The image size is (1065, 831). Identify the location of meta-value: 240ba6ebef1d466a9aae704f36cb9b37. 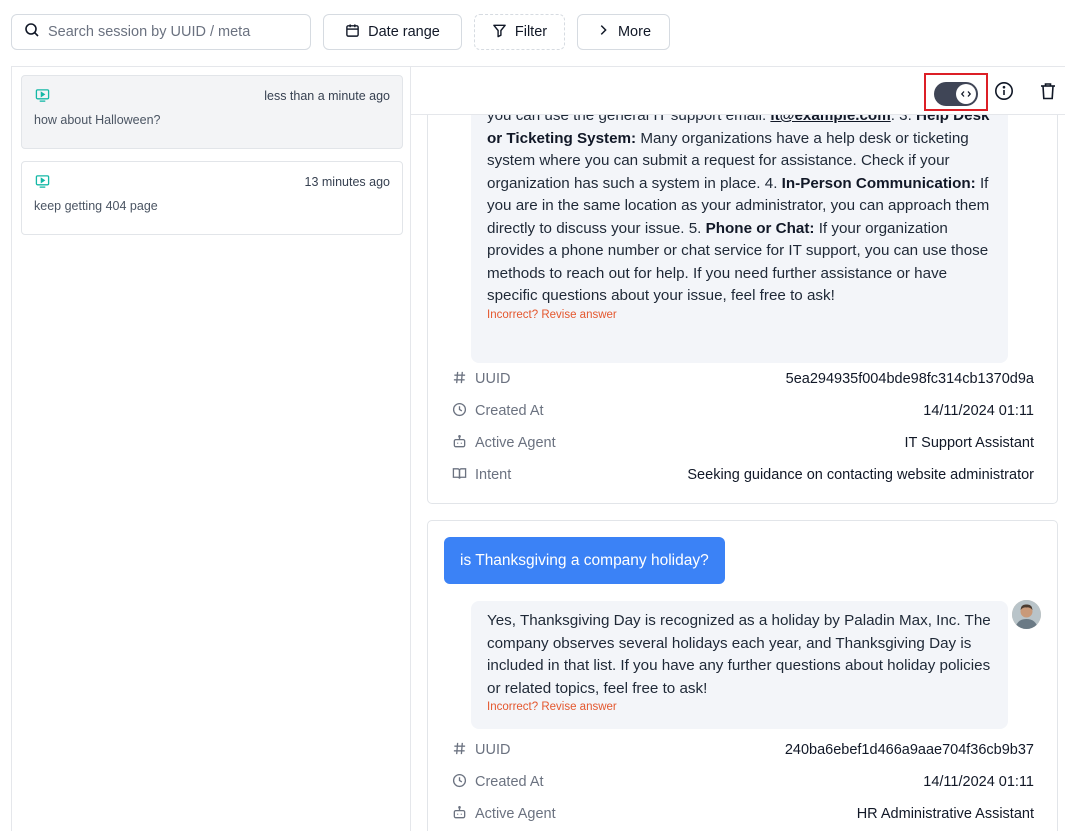
(909, 750).